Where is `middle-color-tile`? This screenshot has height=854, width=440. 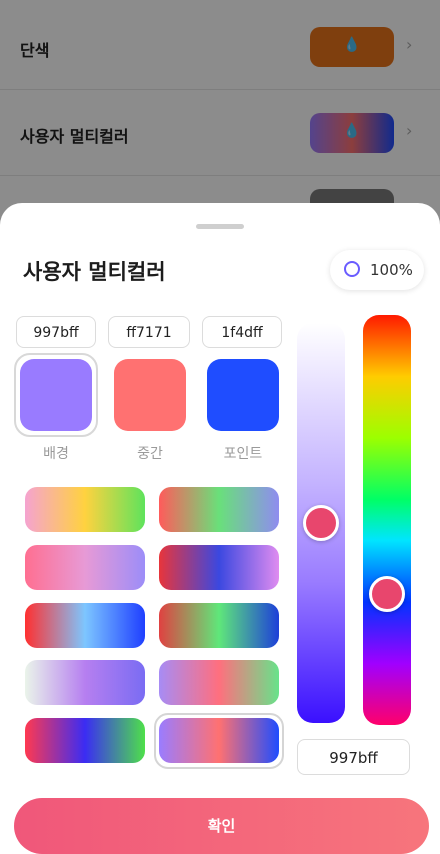 middle-color-tile is located at coordinates (150, 395).